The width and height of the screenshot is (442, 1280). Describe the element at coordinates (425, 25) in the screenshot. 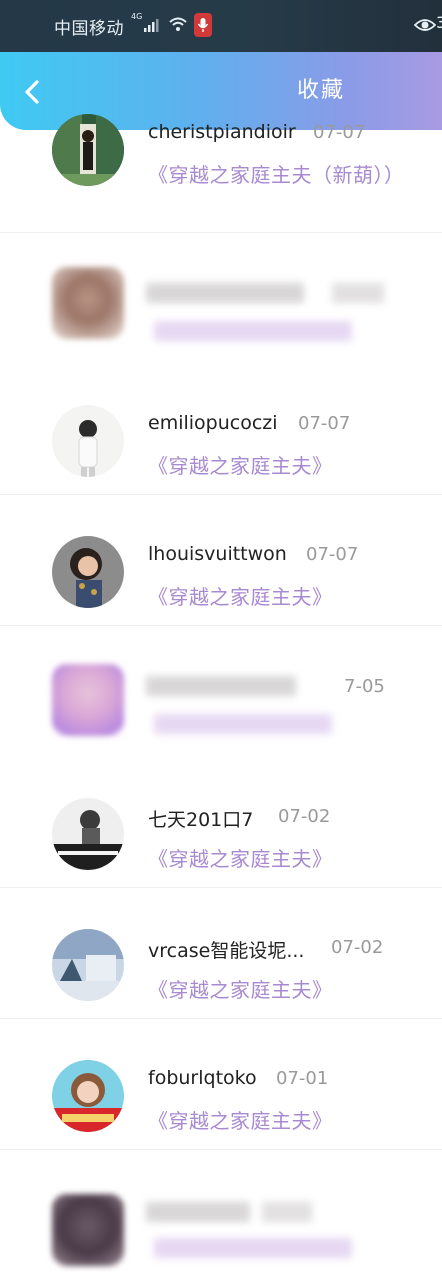

I see `eye-icon` at that location.